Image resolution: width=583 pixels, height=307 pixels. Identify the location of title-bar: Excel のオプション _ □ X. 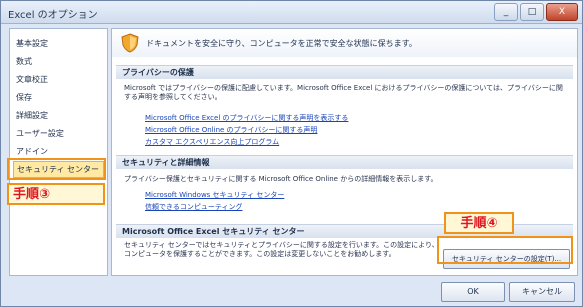
(291, 12).